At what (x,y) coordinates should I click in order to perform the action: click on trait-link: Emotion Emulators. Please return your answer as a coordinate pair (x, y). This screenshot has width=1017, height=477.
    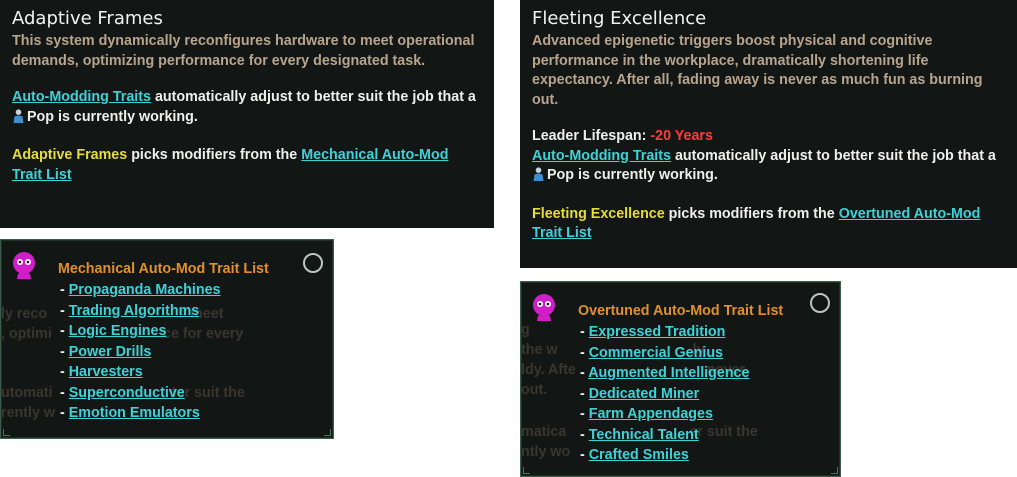
    Looking at the image, I should click on (134, 413).